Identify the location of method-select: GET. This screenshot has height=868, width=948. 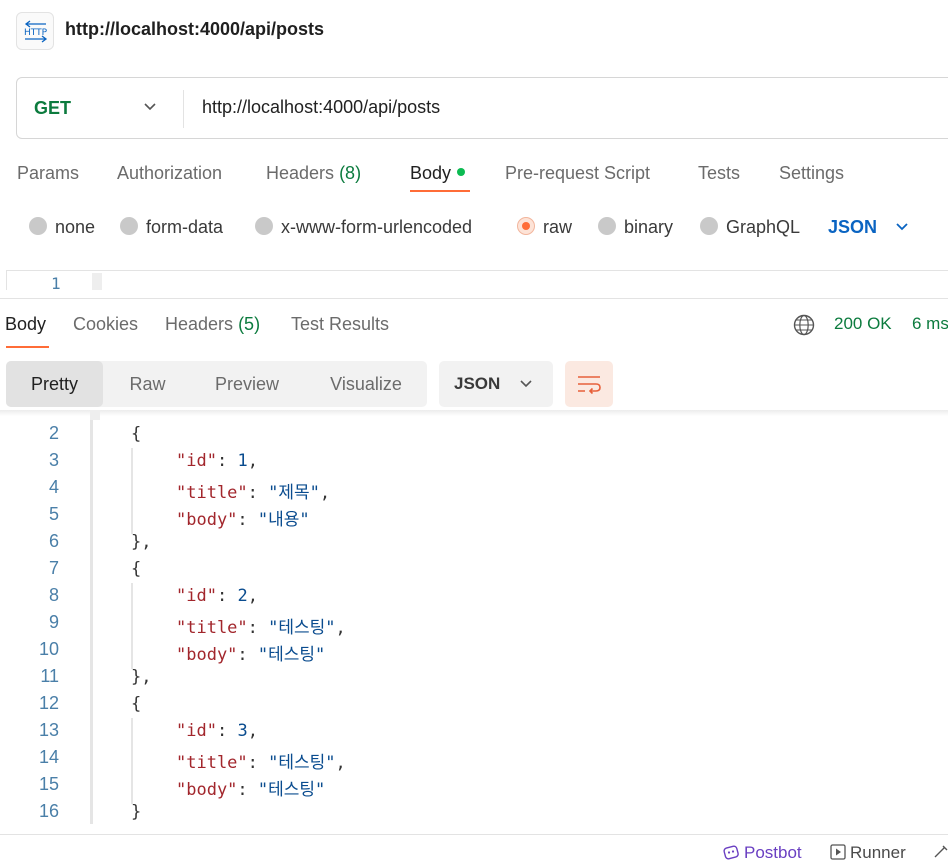
(52, 108).